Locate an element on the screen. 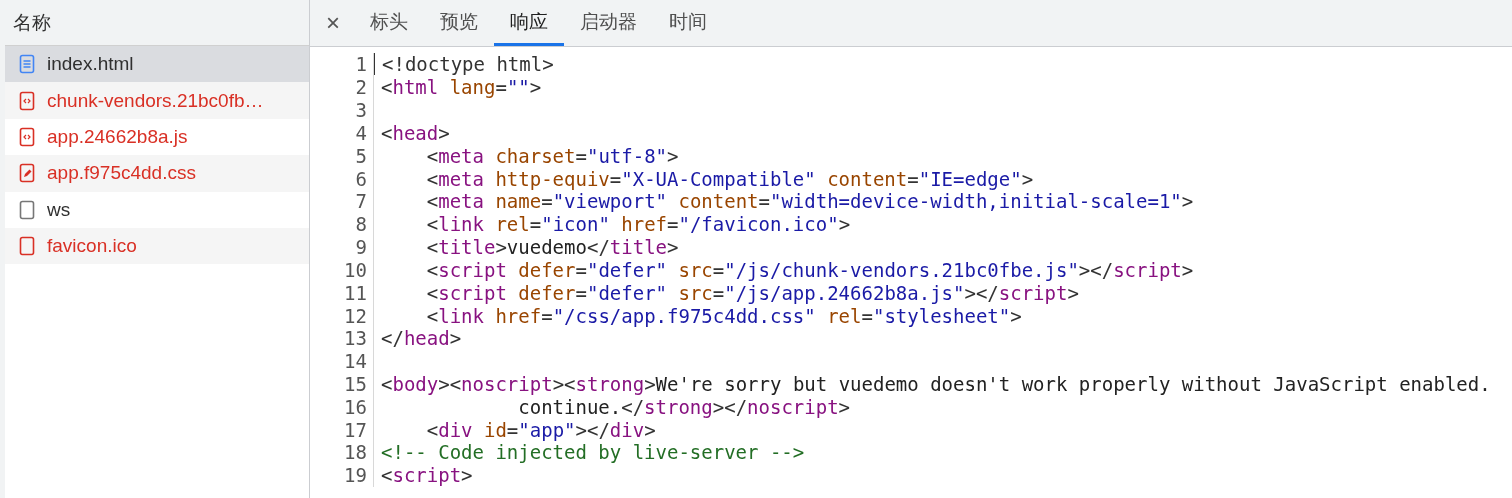 Image resolution: width=1512 pixels, height=498 pixels. request-item: app.f975c4dd.css is located at coordinates (157, 173).